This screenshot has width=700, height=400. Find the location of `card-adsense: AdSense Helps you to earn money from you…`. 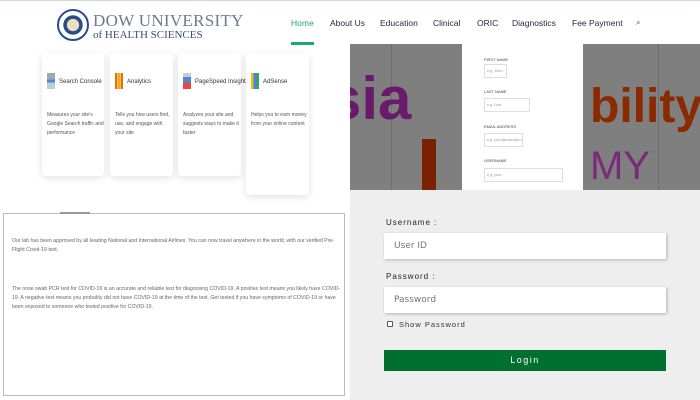

card-adsense: AdSense Helps you to earn money from you… is located at coordinates (277, 124).